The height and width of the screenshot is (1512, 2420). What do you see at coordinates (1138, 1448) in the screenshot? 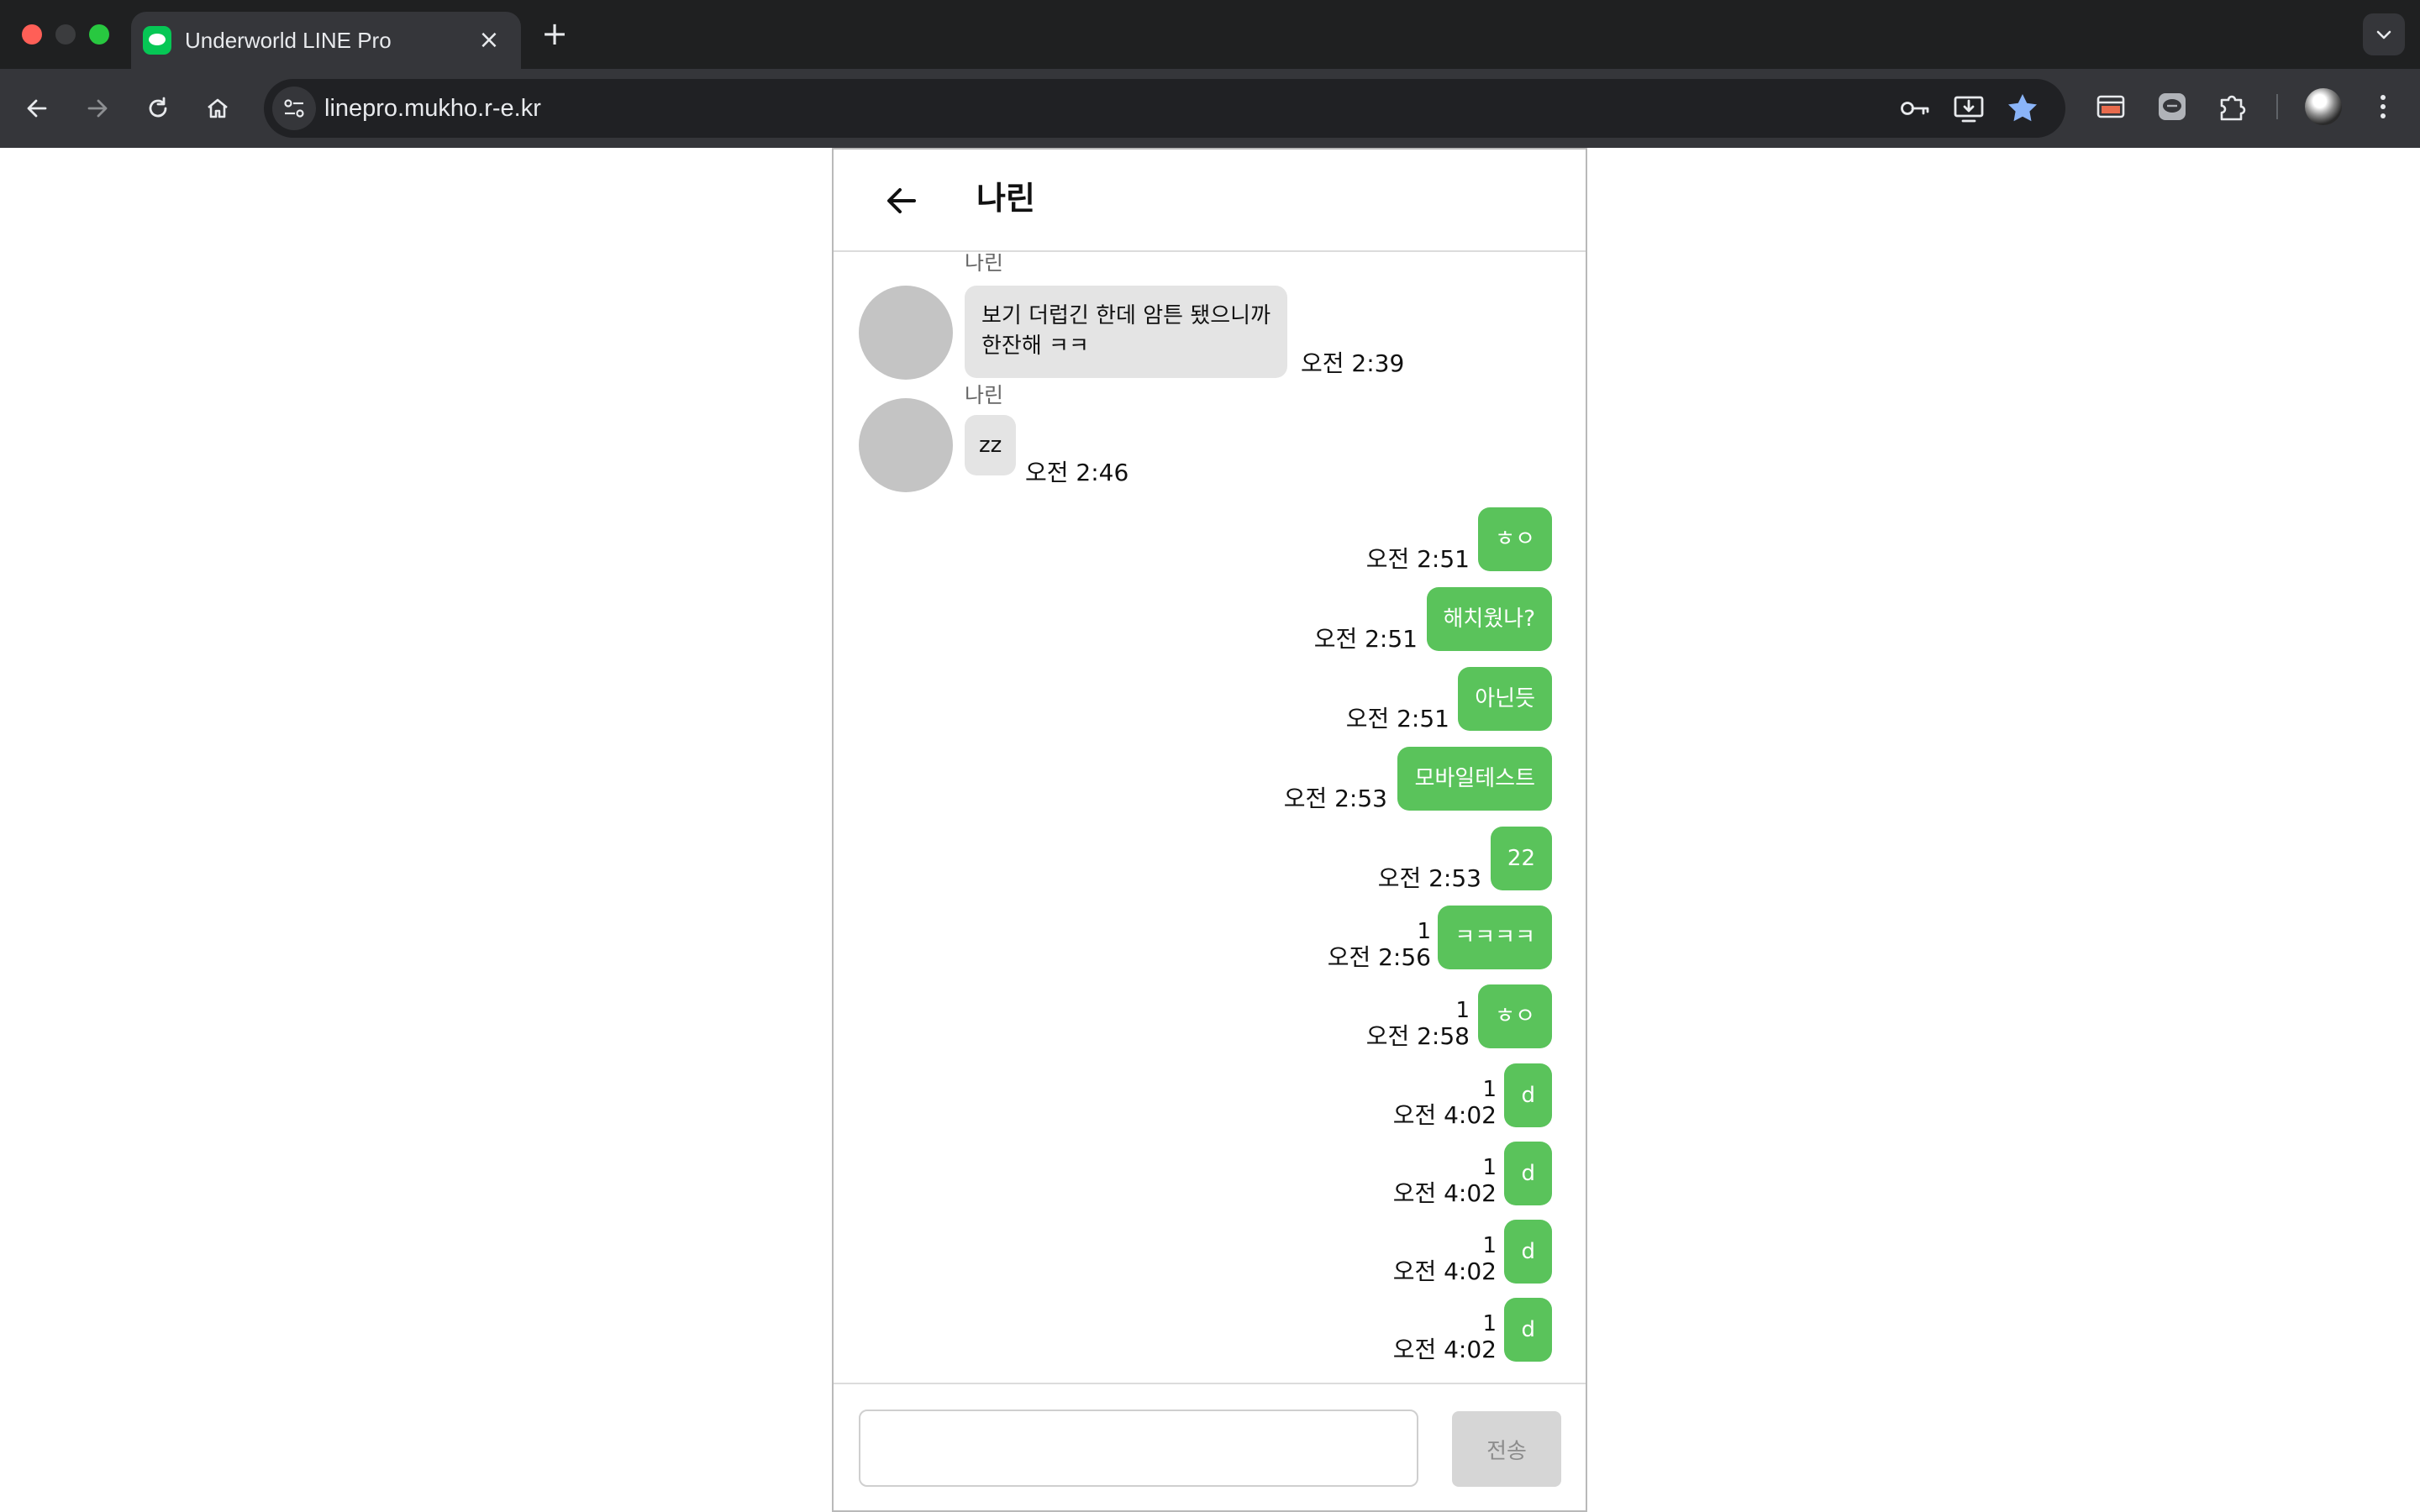
I see `message-input` at bounding box center [1138, 1448].